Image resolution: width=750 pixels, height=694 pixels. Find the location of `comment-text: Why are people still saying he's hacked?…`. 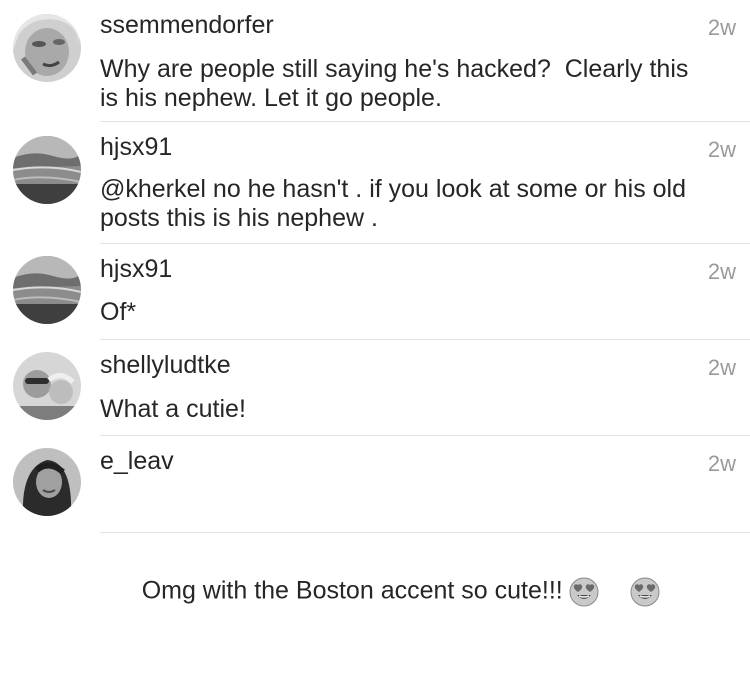

comment-text: Why are people still saying he's hacked?… is located at coordinates (394, 83).